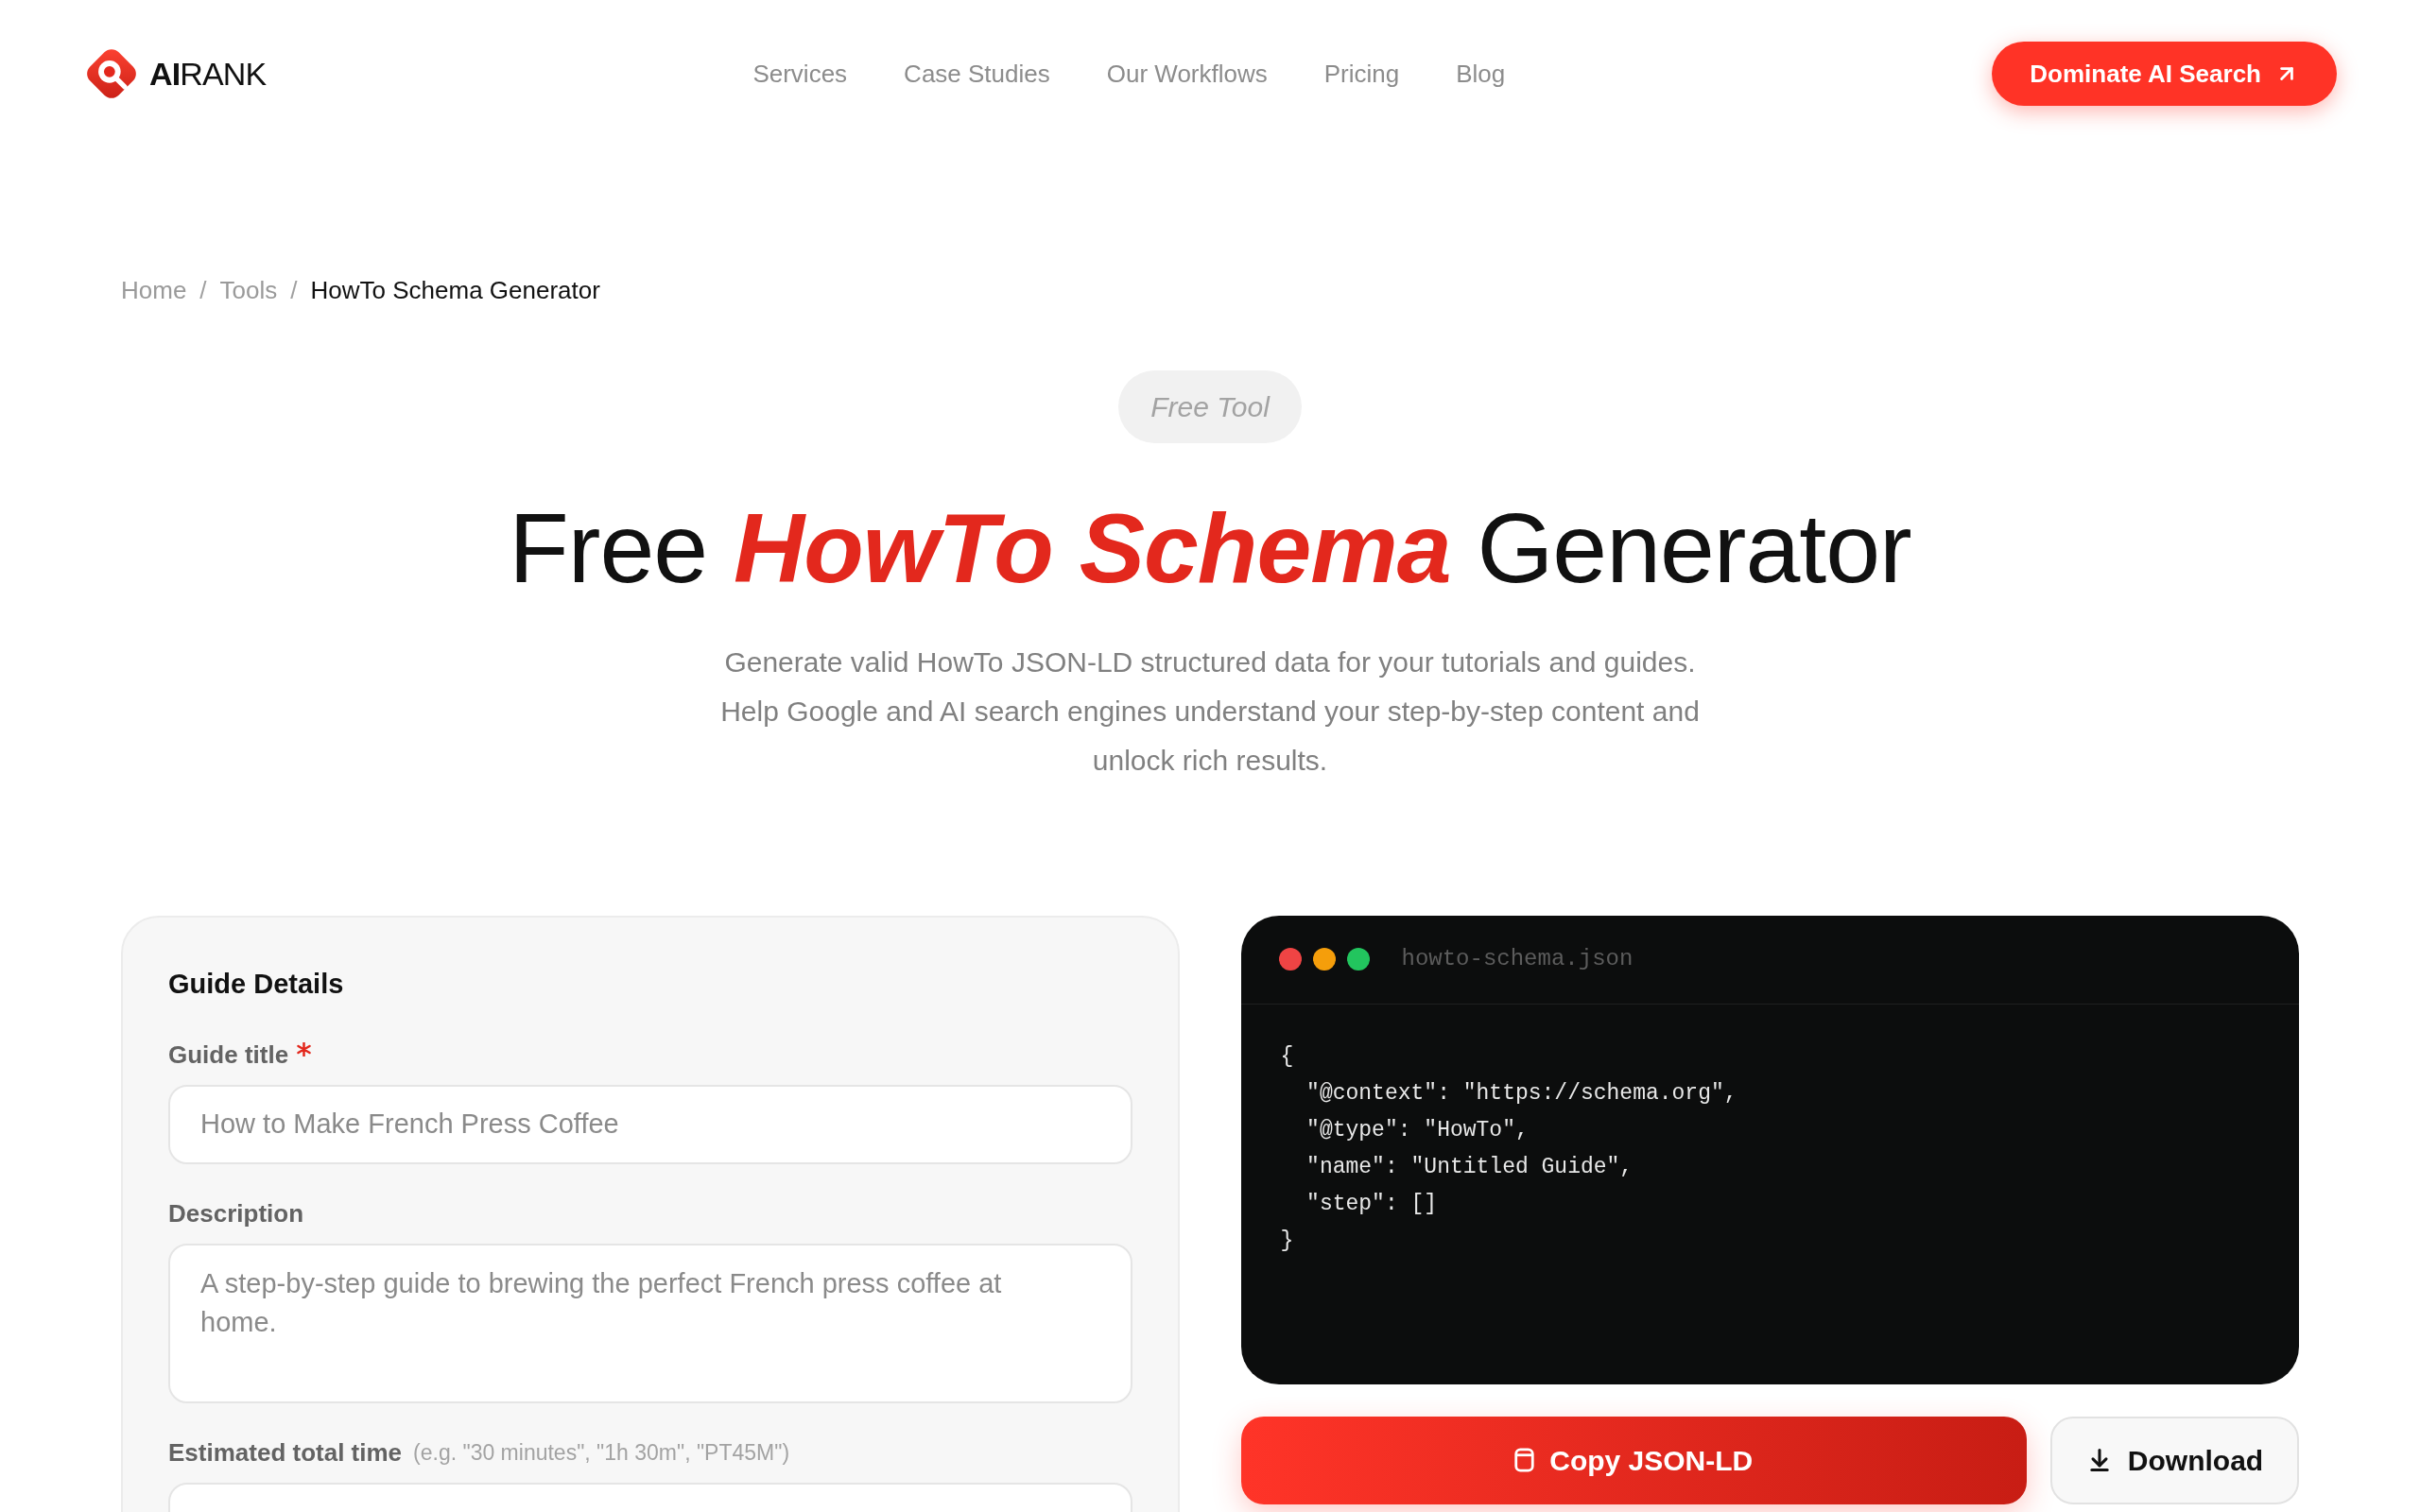 The image size is (2420, 1512). Describe the element at coordinates (154, 290) in the screenshot. I see `breadcrumb-link: Home` at that location.